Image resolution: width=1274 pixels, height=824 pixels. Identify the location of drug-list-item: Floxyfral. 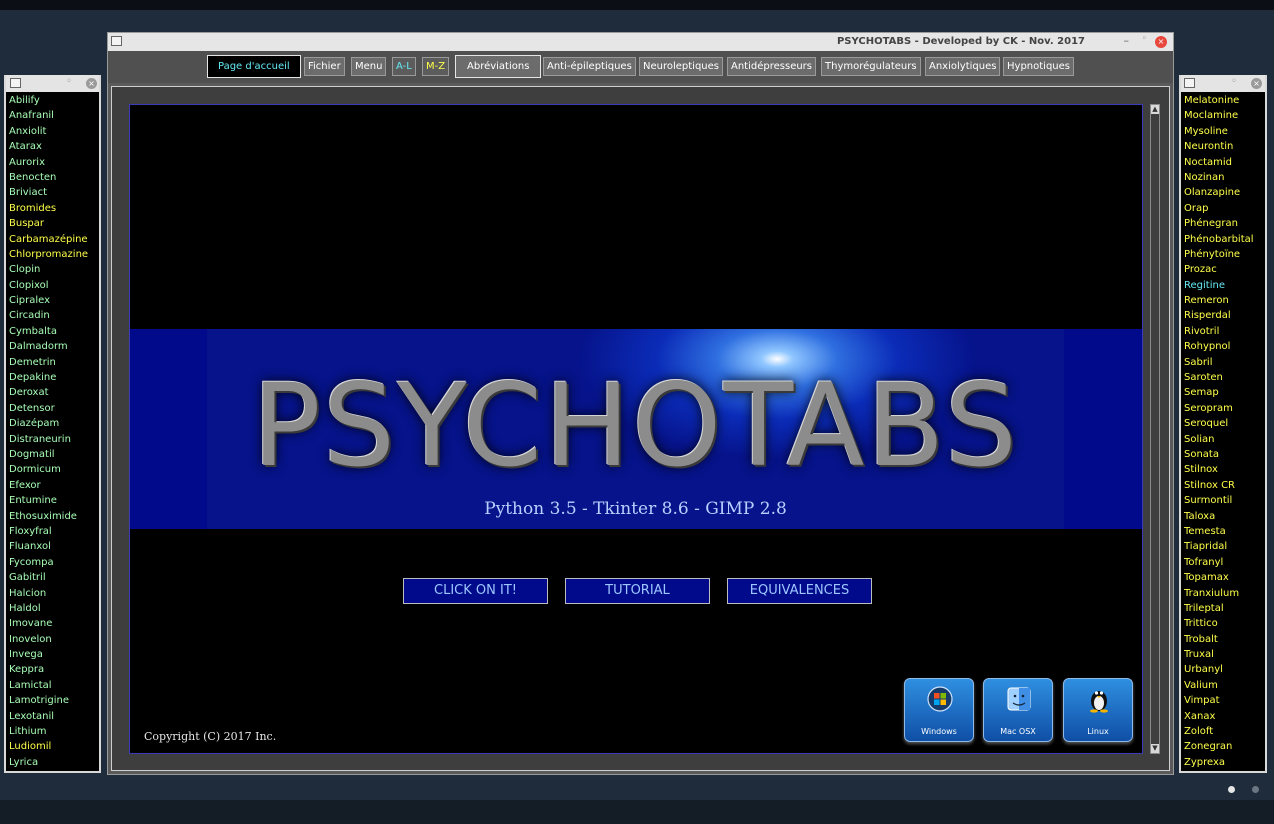
(54, 531).